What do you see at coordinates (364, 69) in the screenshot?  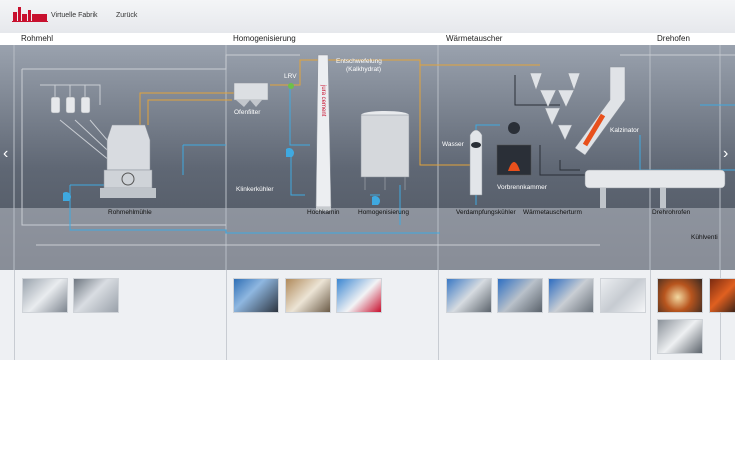 I see `label-desulfurization-2: (Kalkhydrat)` at bounding box center [364, 69].